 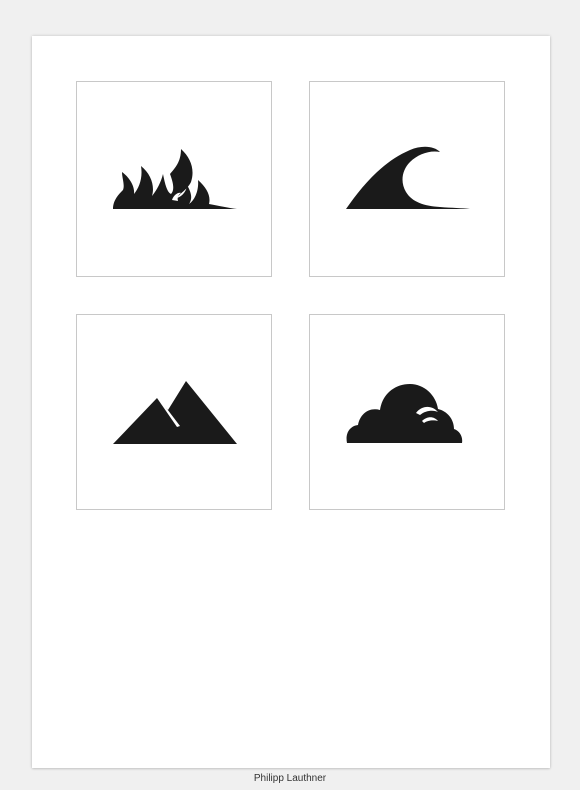 I want to click on cloud-icon, so click(x=404, y=413).